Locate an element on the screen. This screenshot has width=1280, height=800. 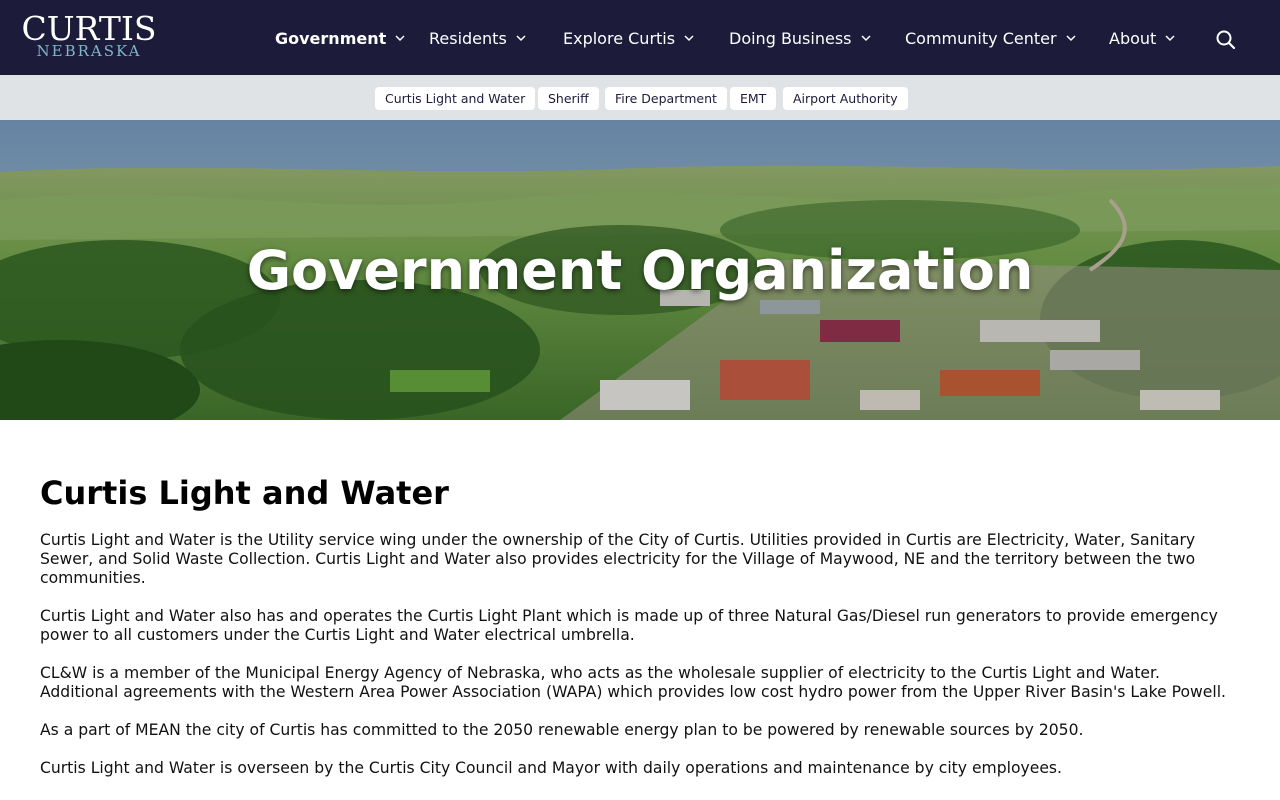
nav-explore-curtis: Explore Curtis is located at coordinates (629, 38).